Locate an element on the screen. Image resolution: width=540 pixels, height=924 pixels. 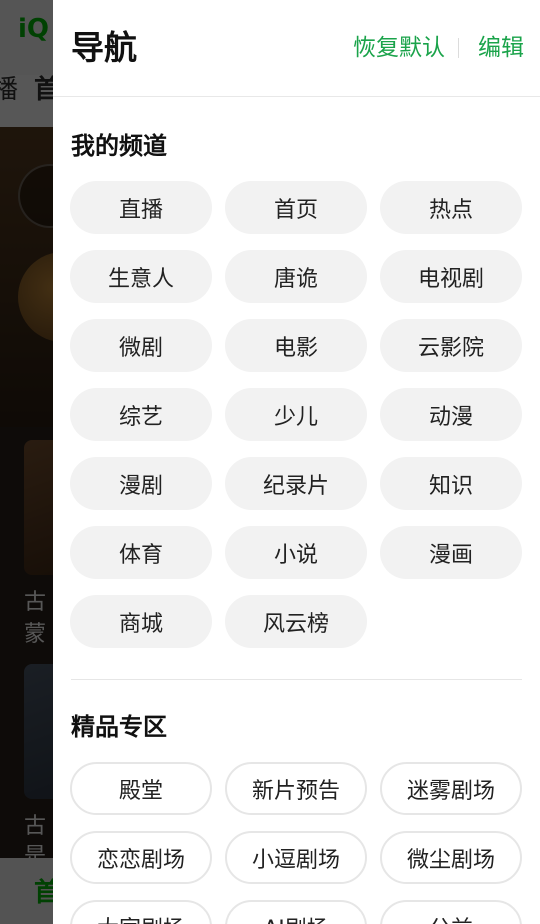
drawer-title: 导航 is located at coordinates (104, 47).